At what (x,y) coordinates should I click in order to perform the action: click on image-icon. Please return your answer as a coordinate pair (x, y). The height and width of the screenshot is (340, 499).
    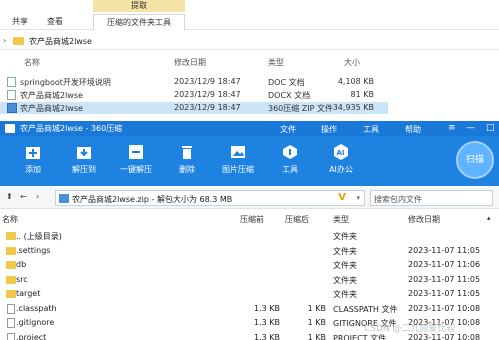
    Looking at the image, I should click on (238, 152).